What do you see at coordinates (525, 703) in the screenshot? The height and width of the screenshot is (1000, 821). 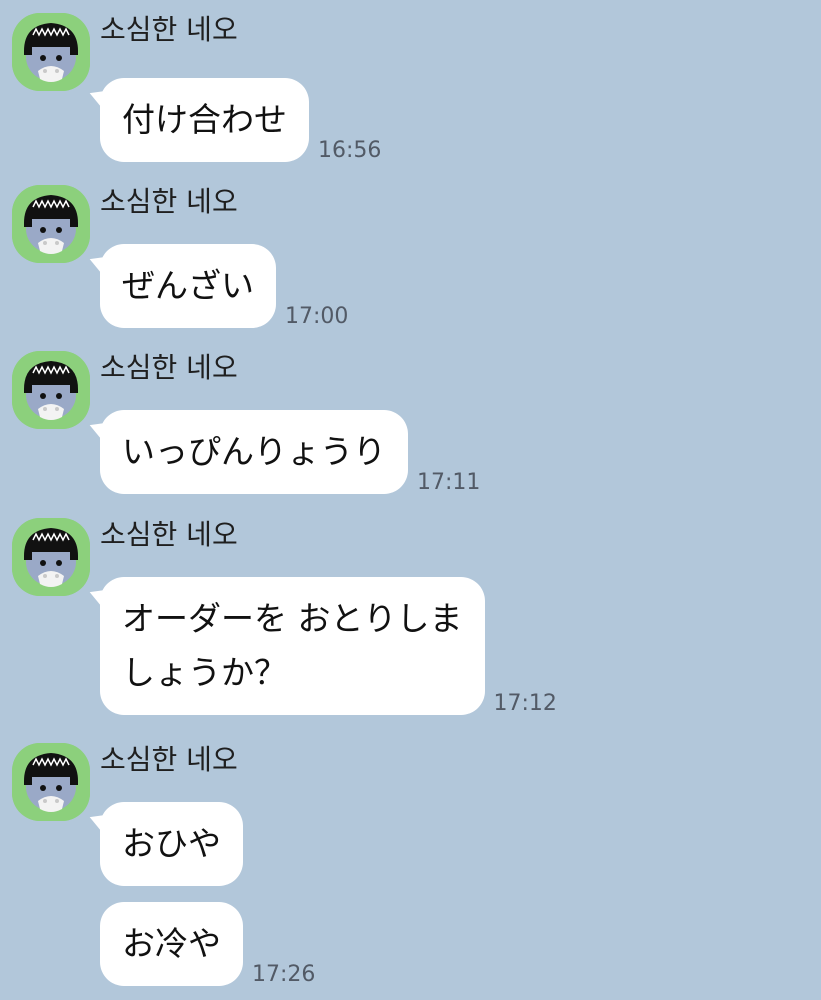 I see `timestamp: 17:12` at bounding box center [525, 703].